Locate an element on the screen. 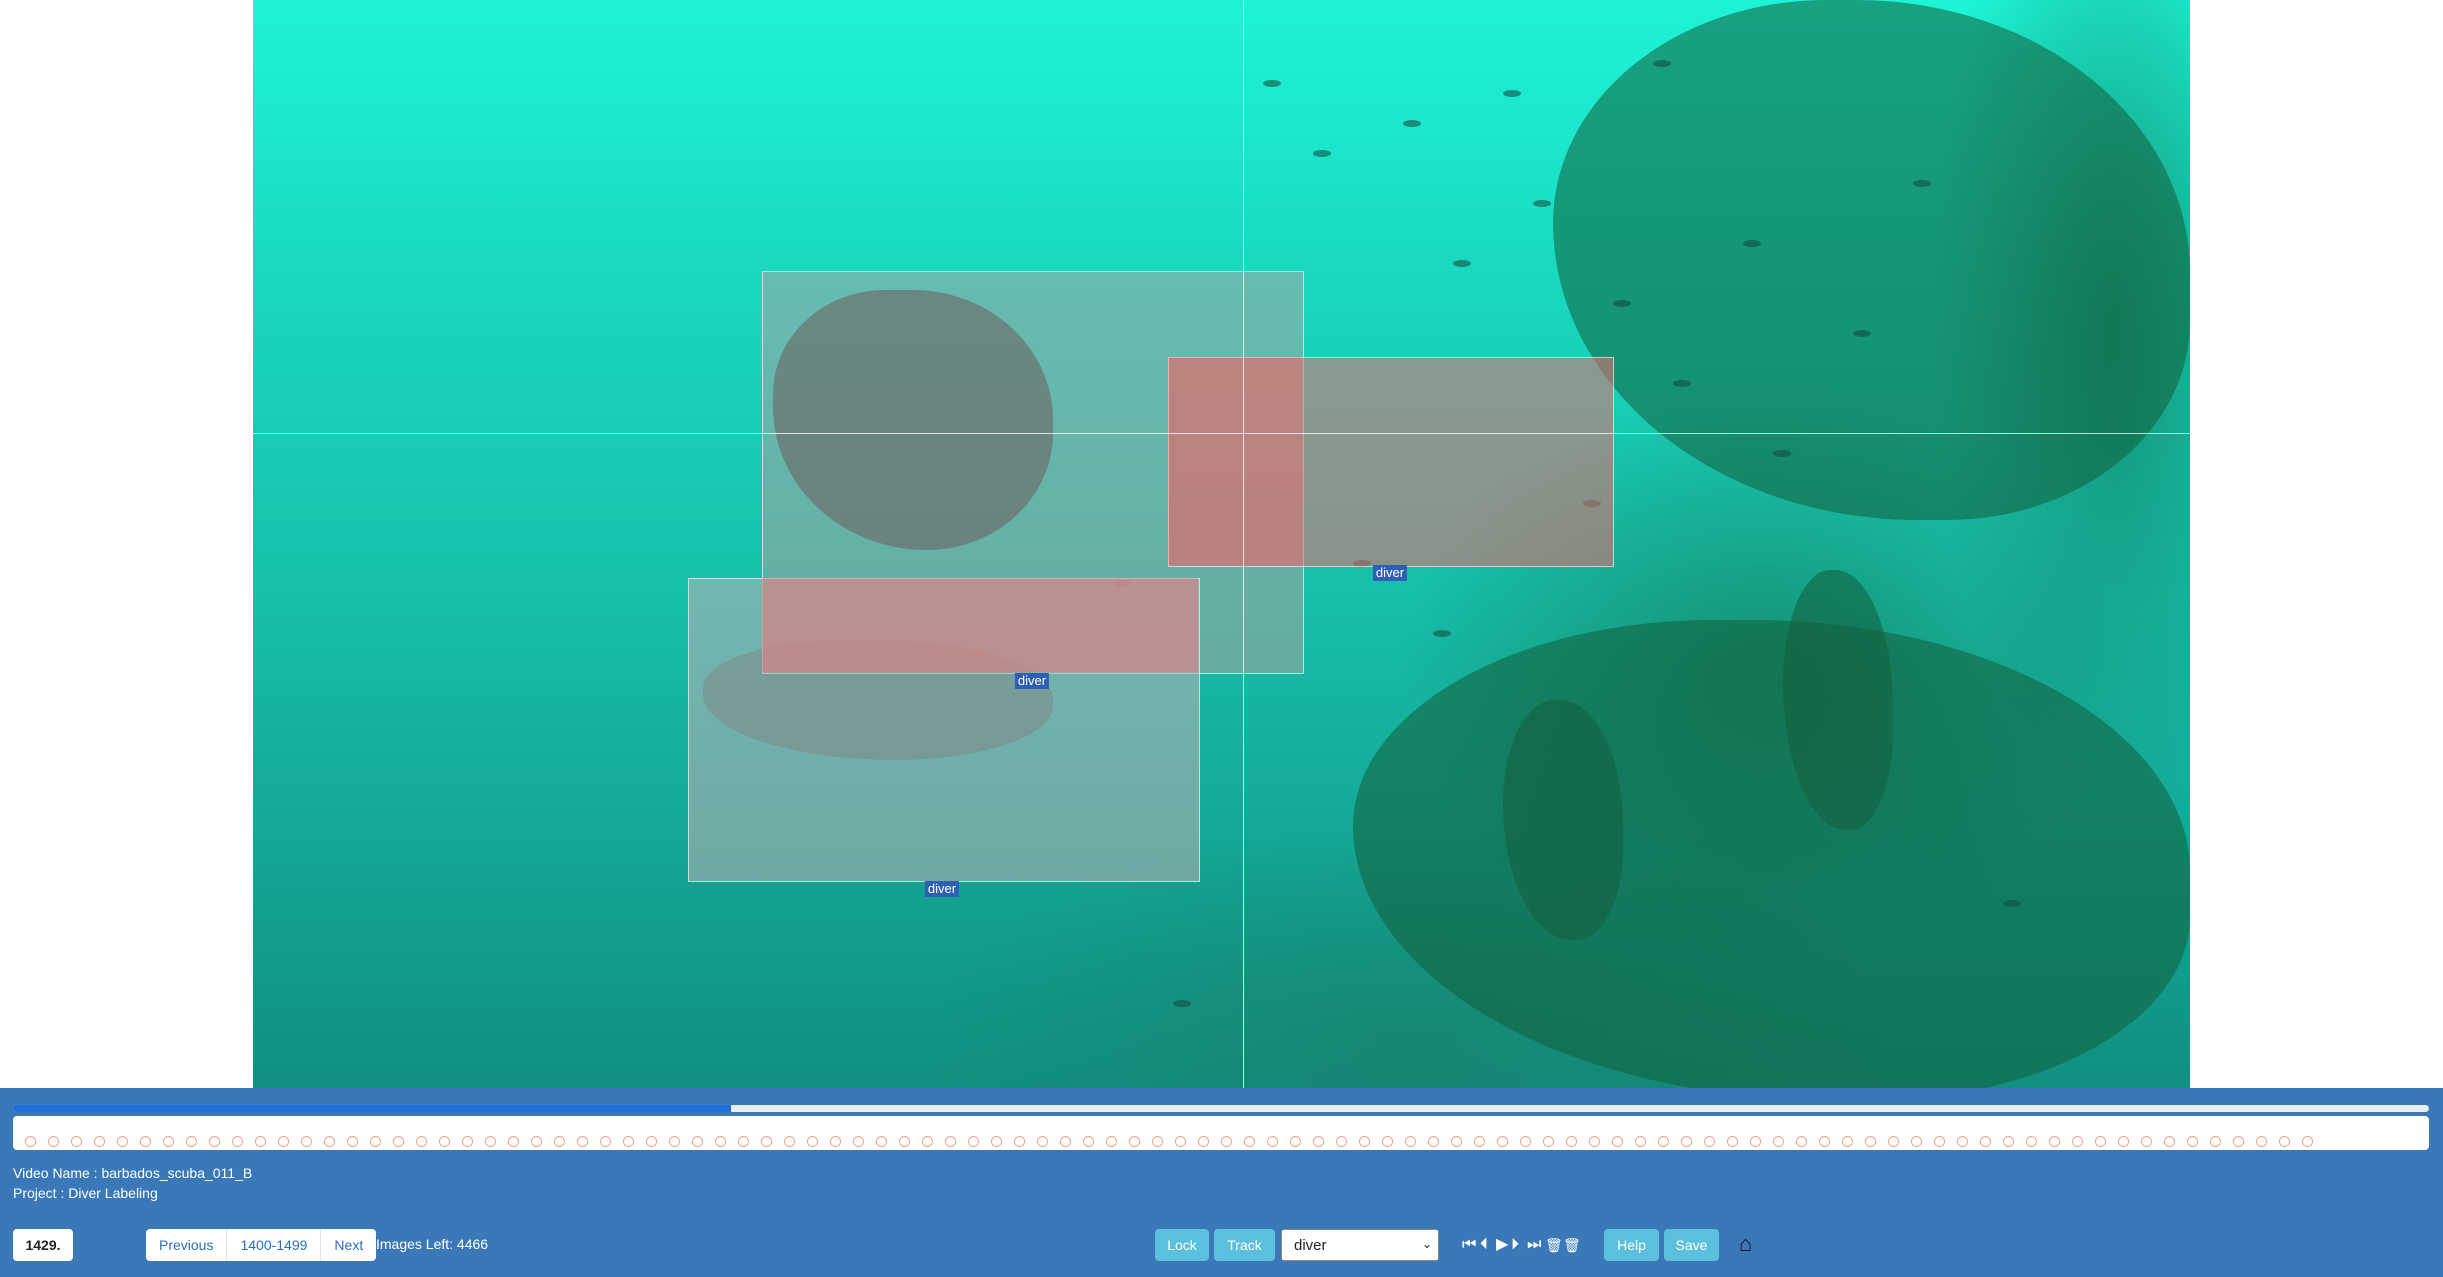  delete-all-icon: 🗑 is located at coordinates (1572, 1245).